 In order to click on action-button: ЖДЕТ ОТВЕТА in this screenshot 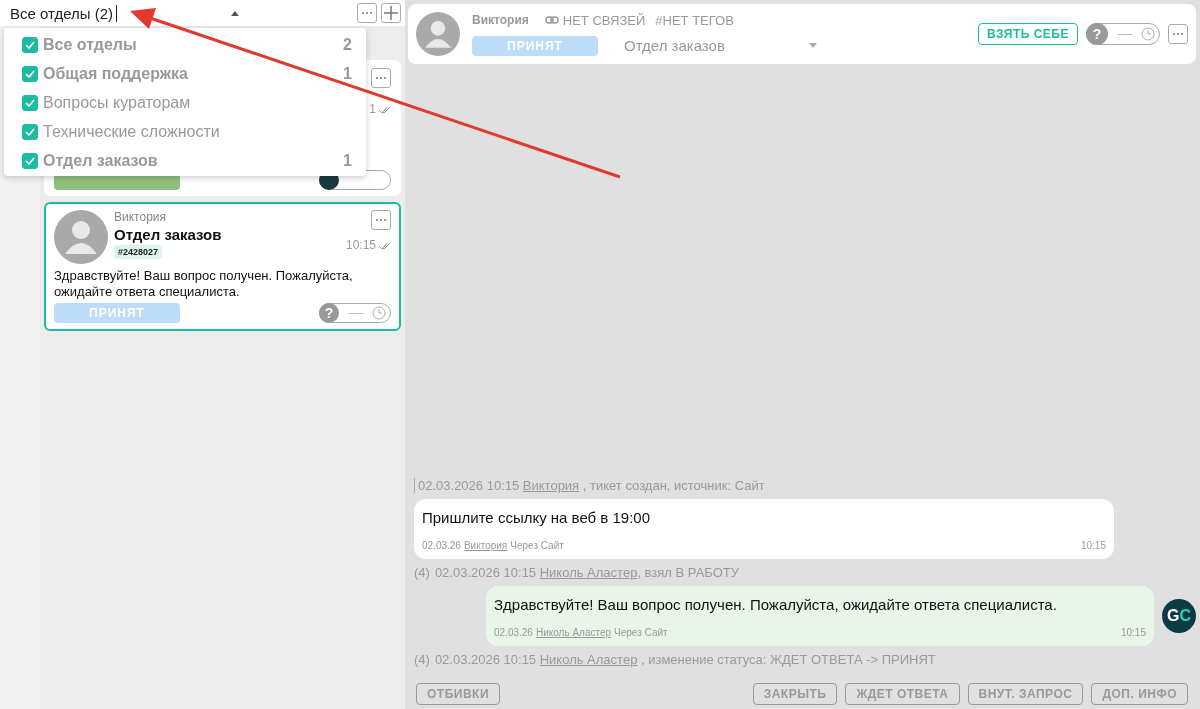, I will do `click(902, 694)`.